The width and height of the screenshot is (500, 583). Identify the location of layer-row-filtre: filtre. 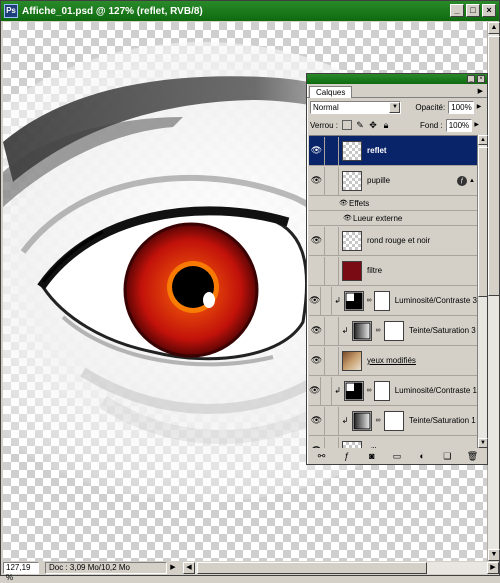
(393, 271).